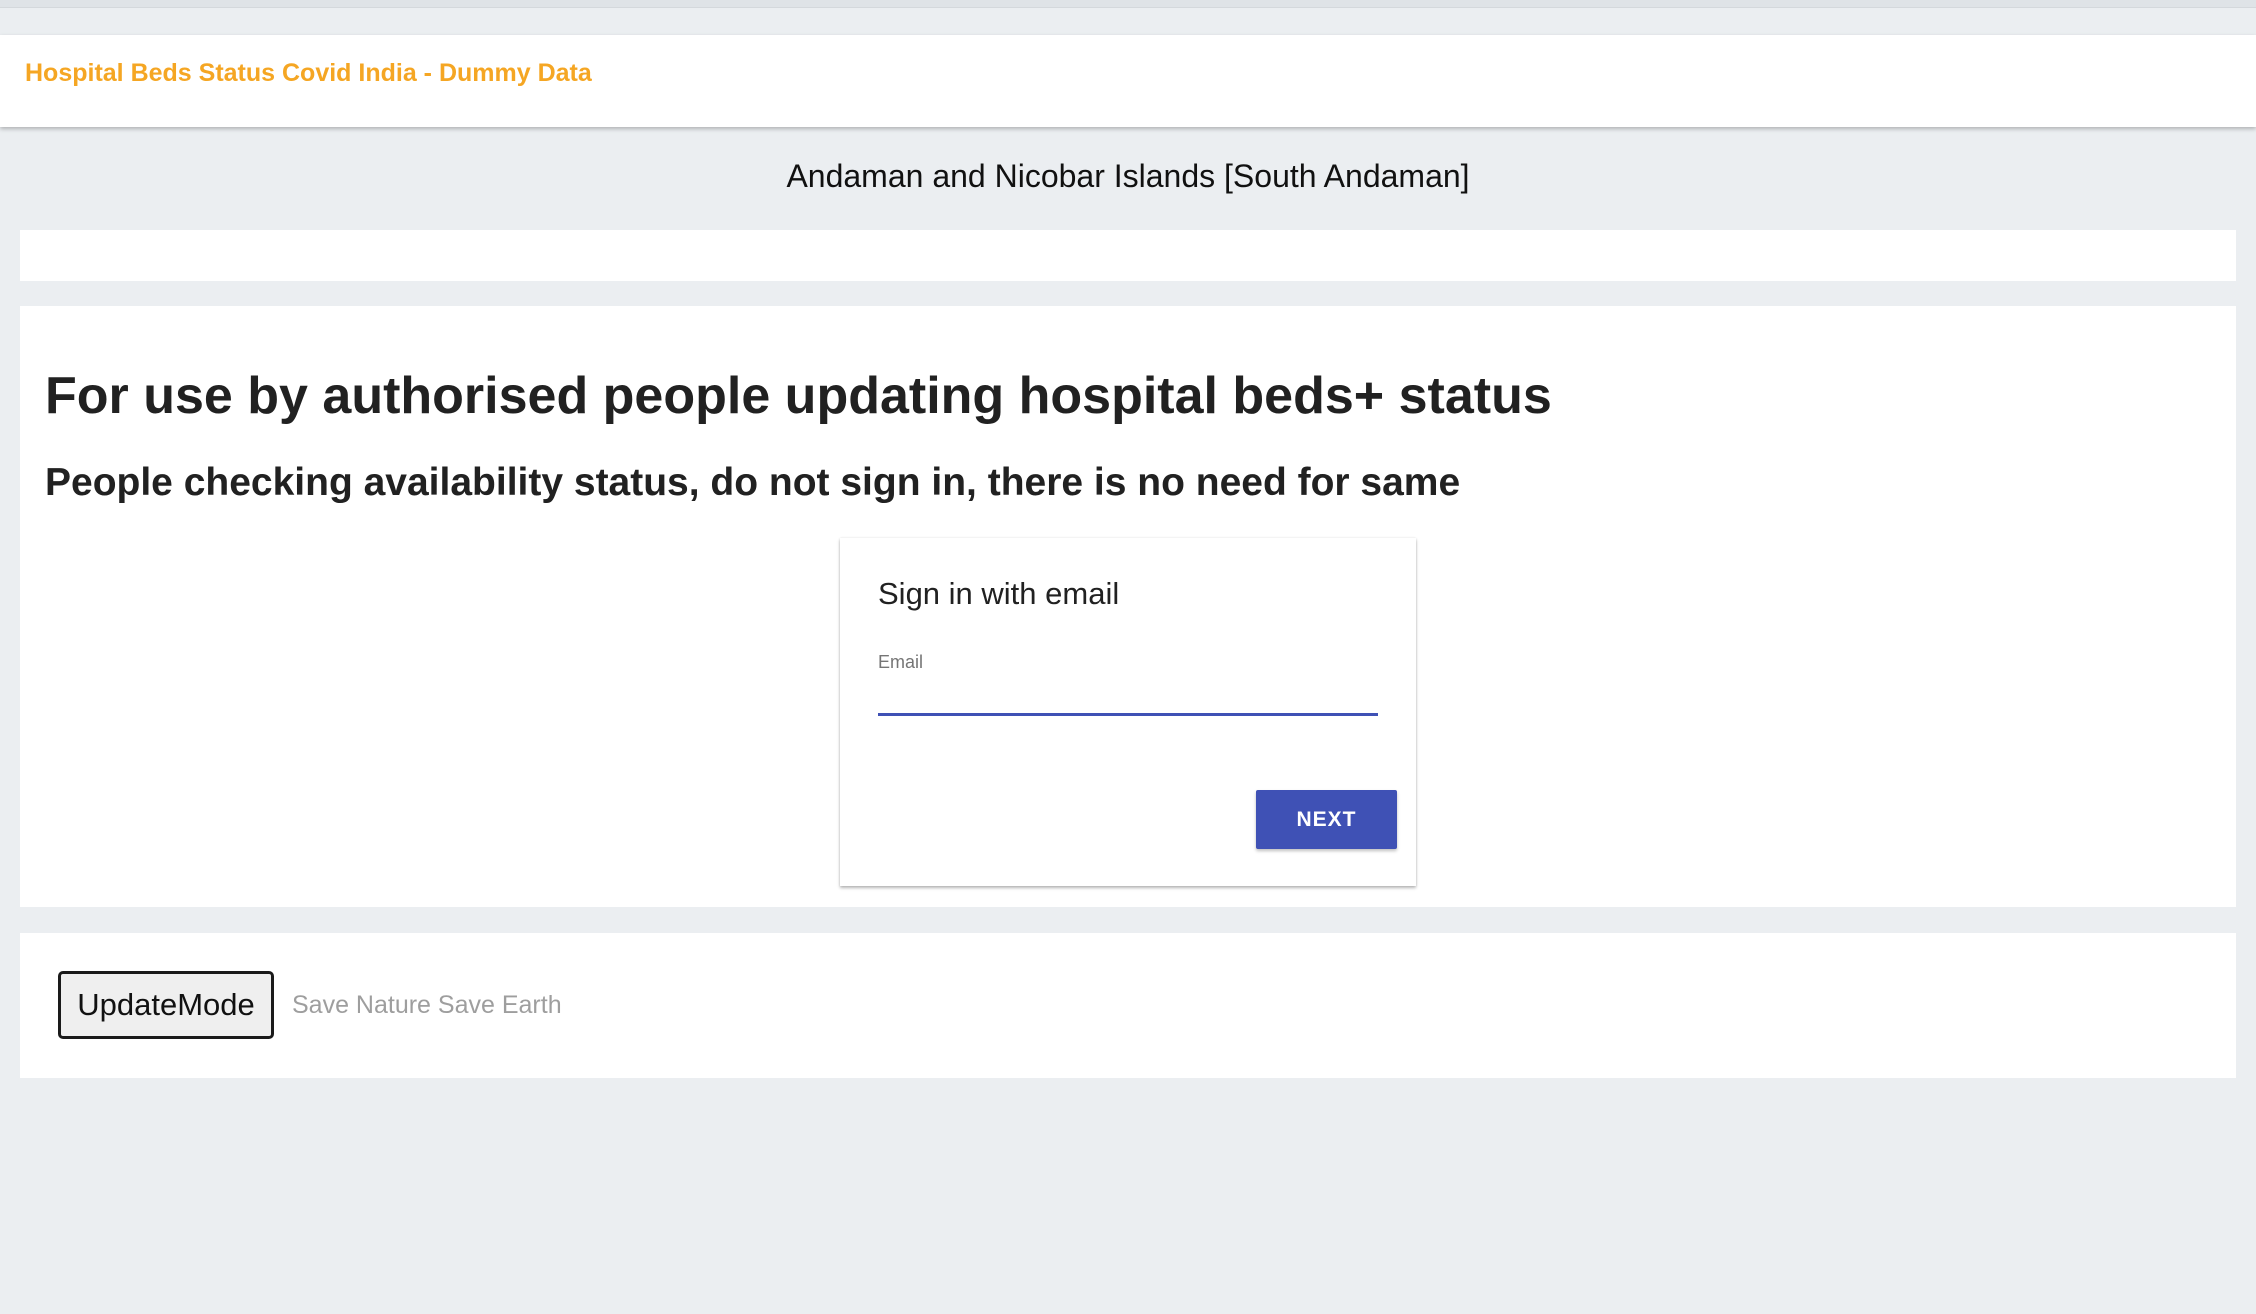 This screenshot has width=2256, height=1314. What do you see at coordinates (1128, 697) in the screenshot?
I see `email-field` at bounding box center [1128, 697].